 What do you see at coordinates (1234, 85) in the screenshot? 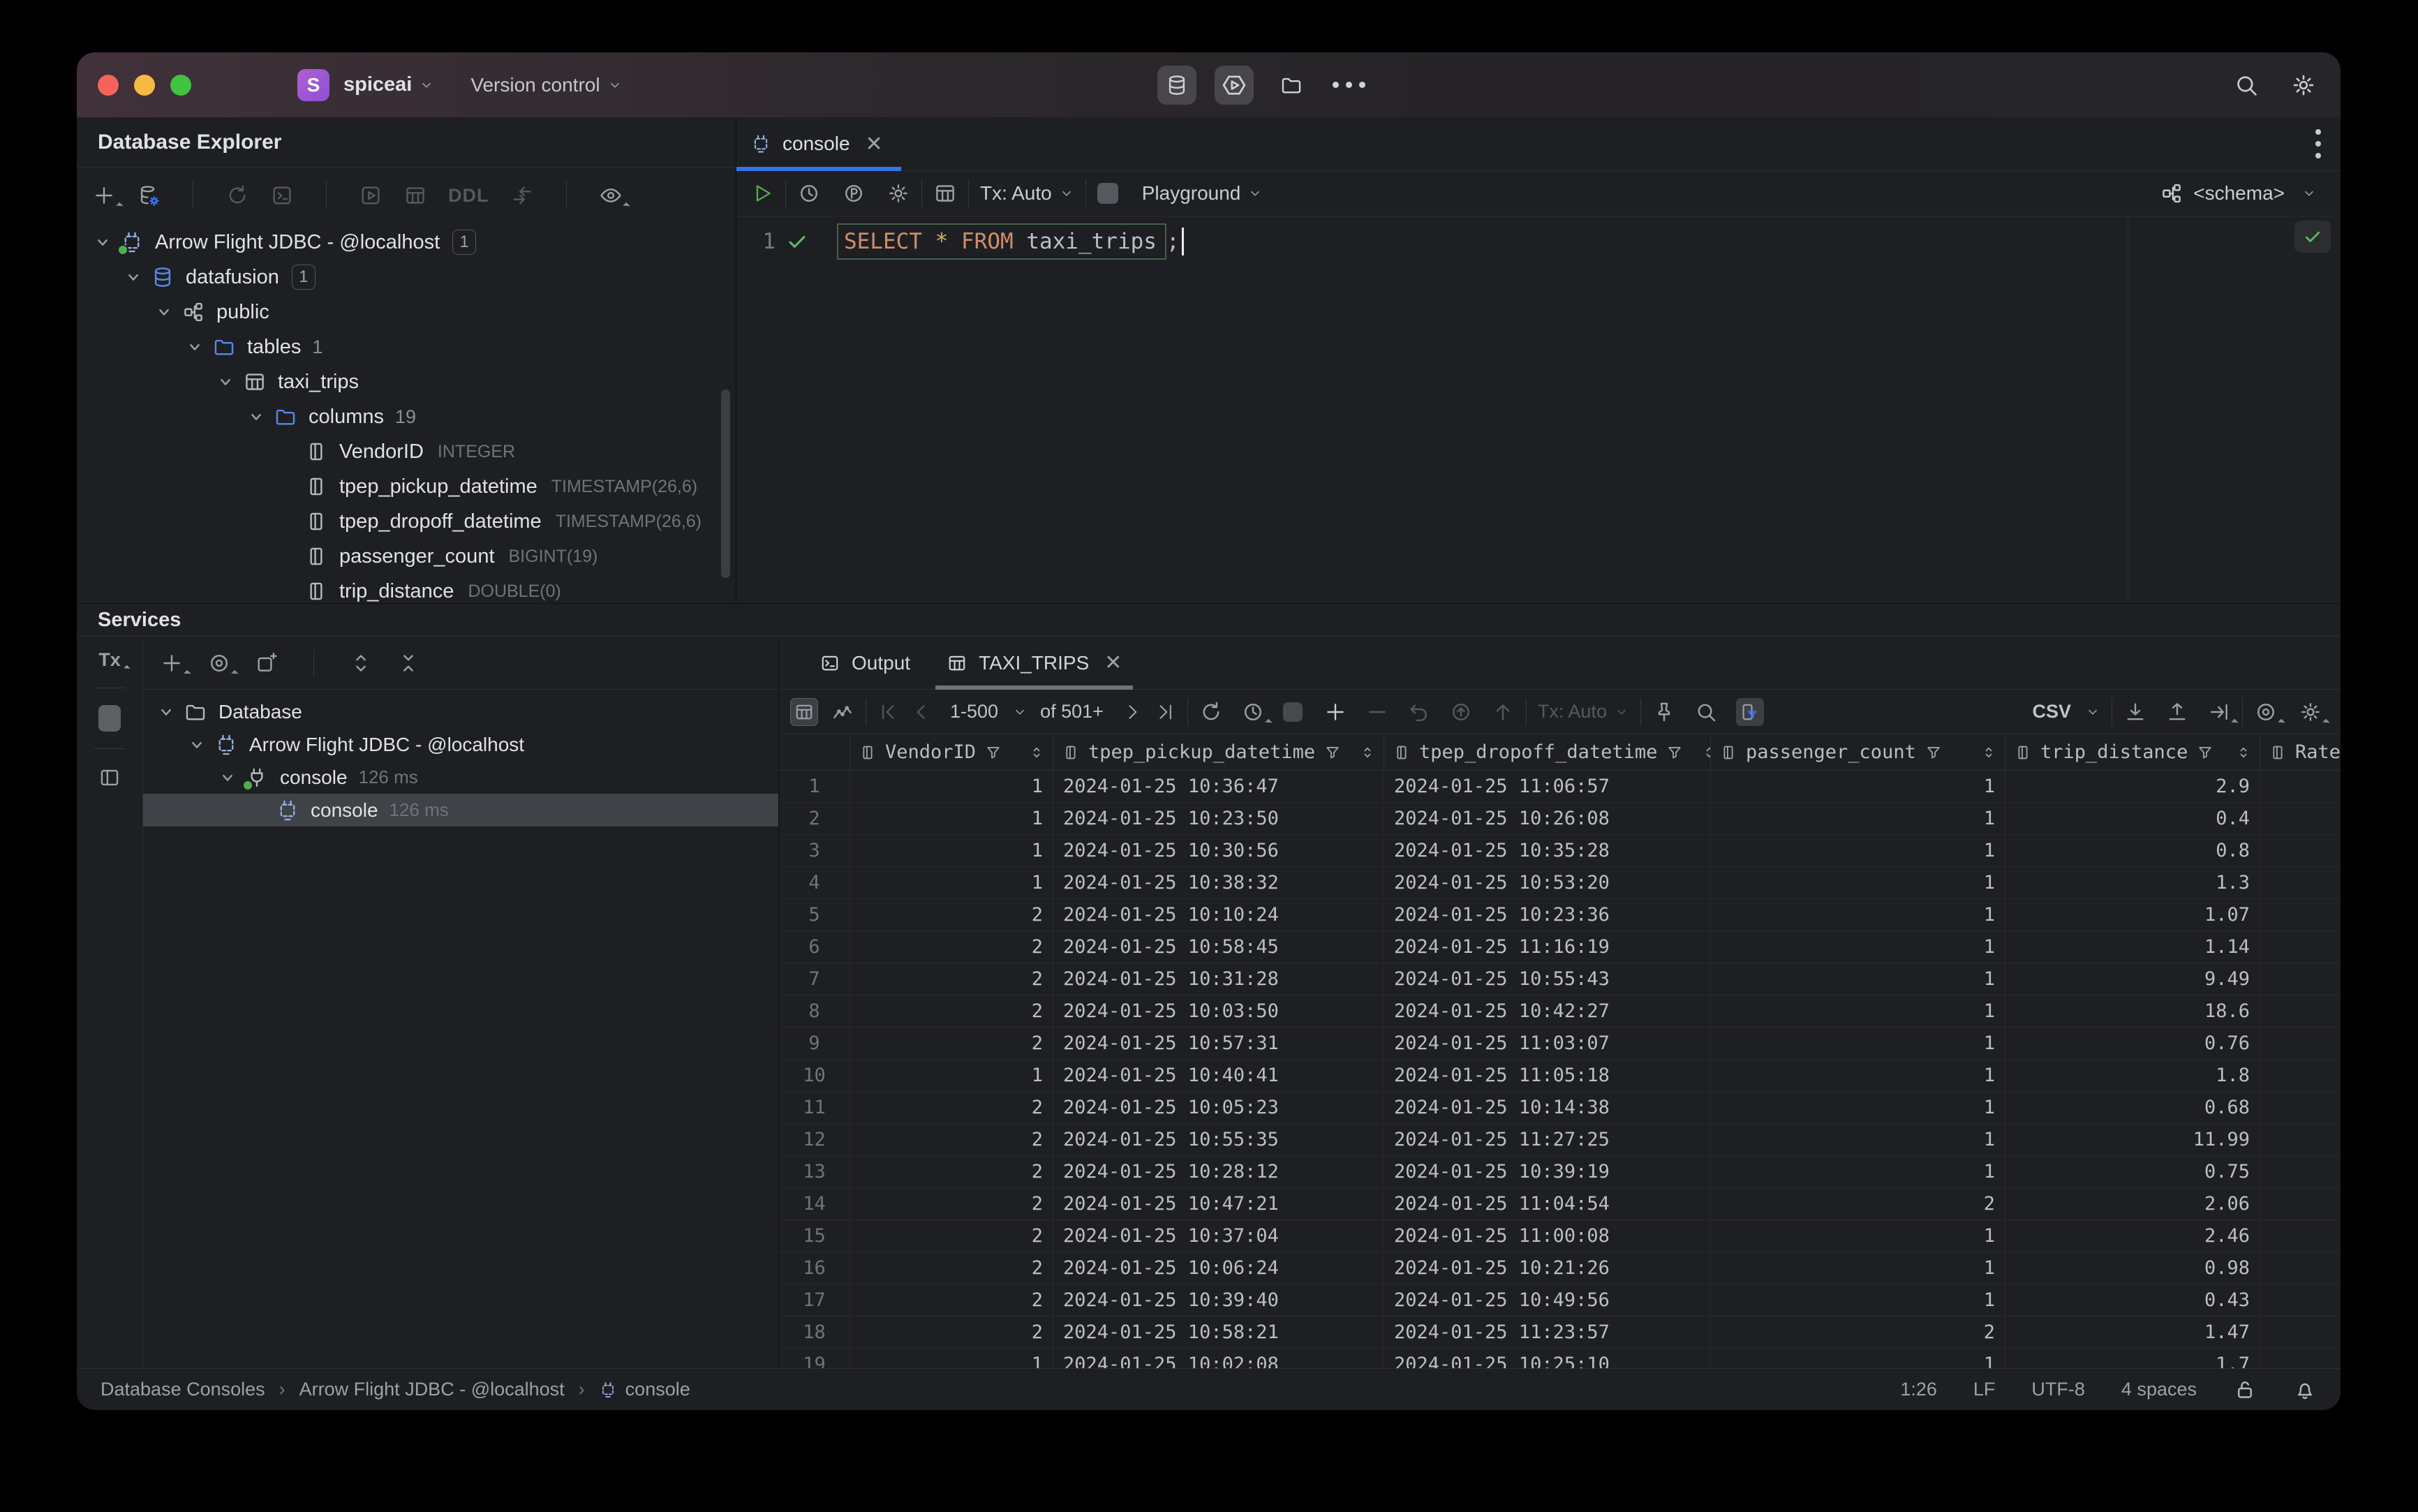
I see `run-configurations-button` at bounding box center [1234, 85].